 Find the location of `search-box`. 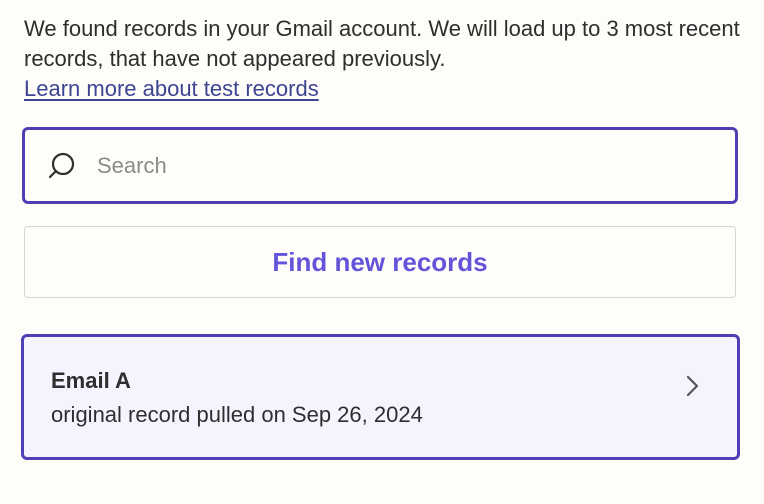

search-box is located at coordinates (380, 165).